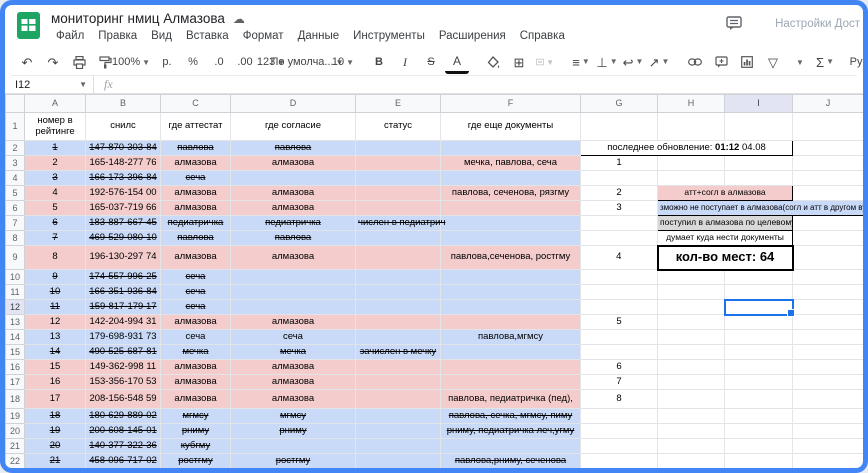  Describe the element at coordinates (15, 307) in the screenshot. I see `row-header-12: 12` at that location.